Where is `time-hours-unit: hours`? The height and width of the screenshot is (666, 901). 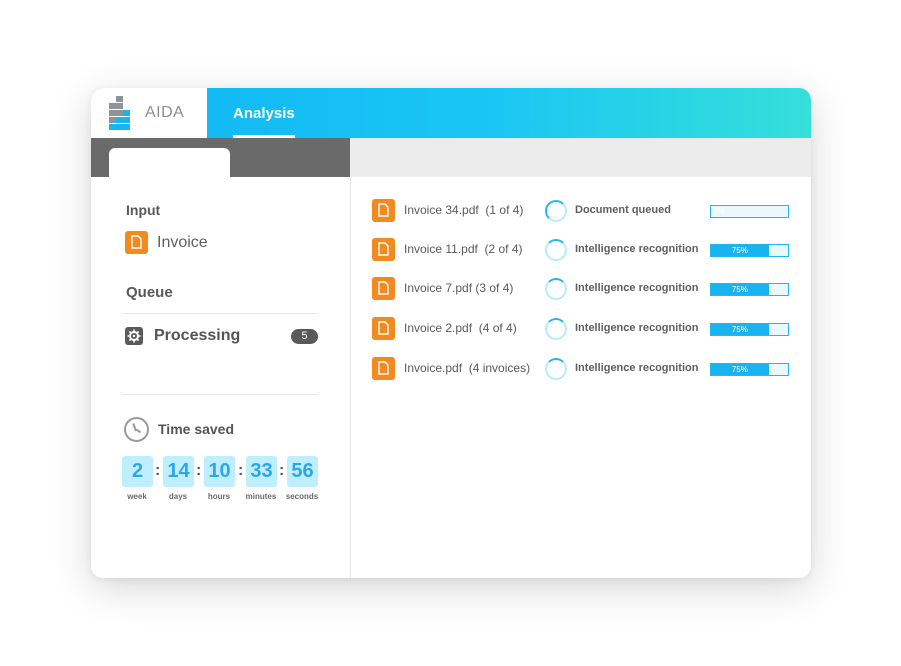
time-hours-unit: hours is located at coordinates (219, 496).